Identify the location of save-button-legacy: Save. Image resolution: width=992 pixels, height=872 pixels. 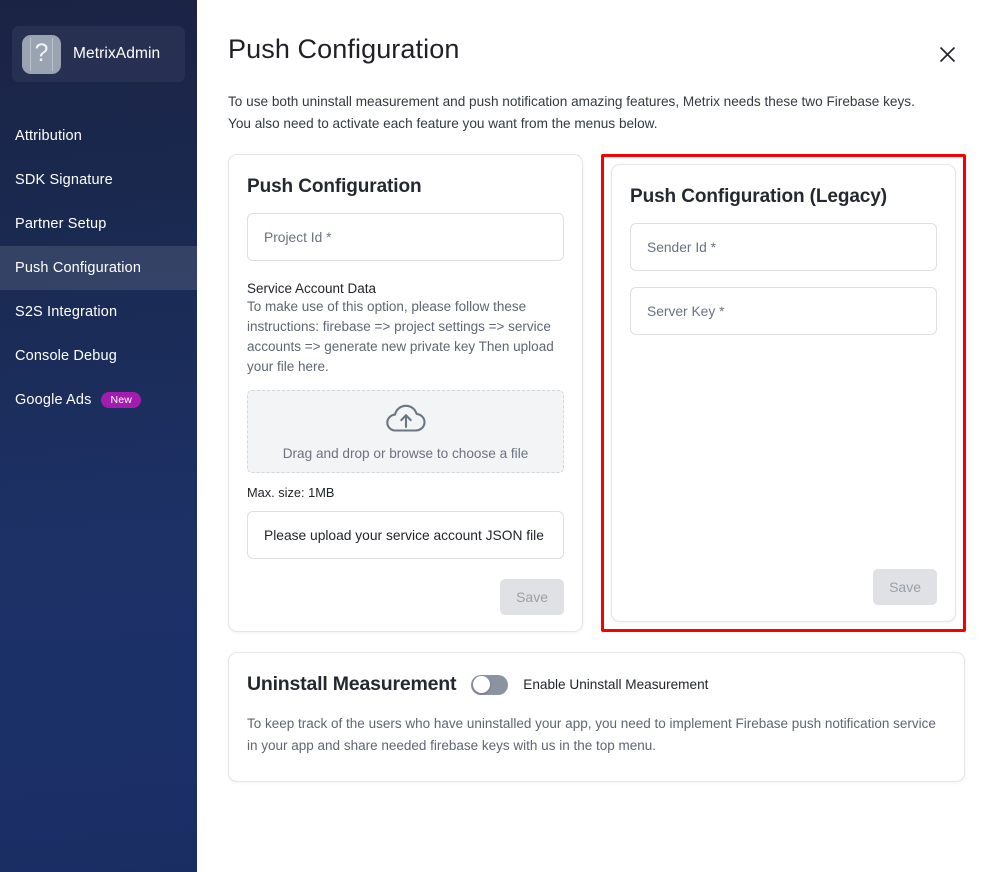
(905, 587).